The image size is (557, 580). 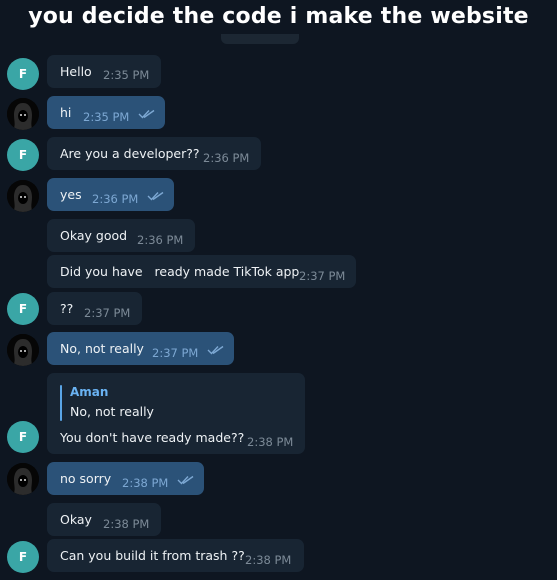 What do you see at coordinates (71, 194) in the screenshot?
I see `message-text: yes` at bounding box center [71, 194].